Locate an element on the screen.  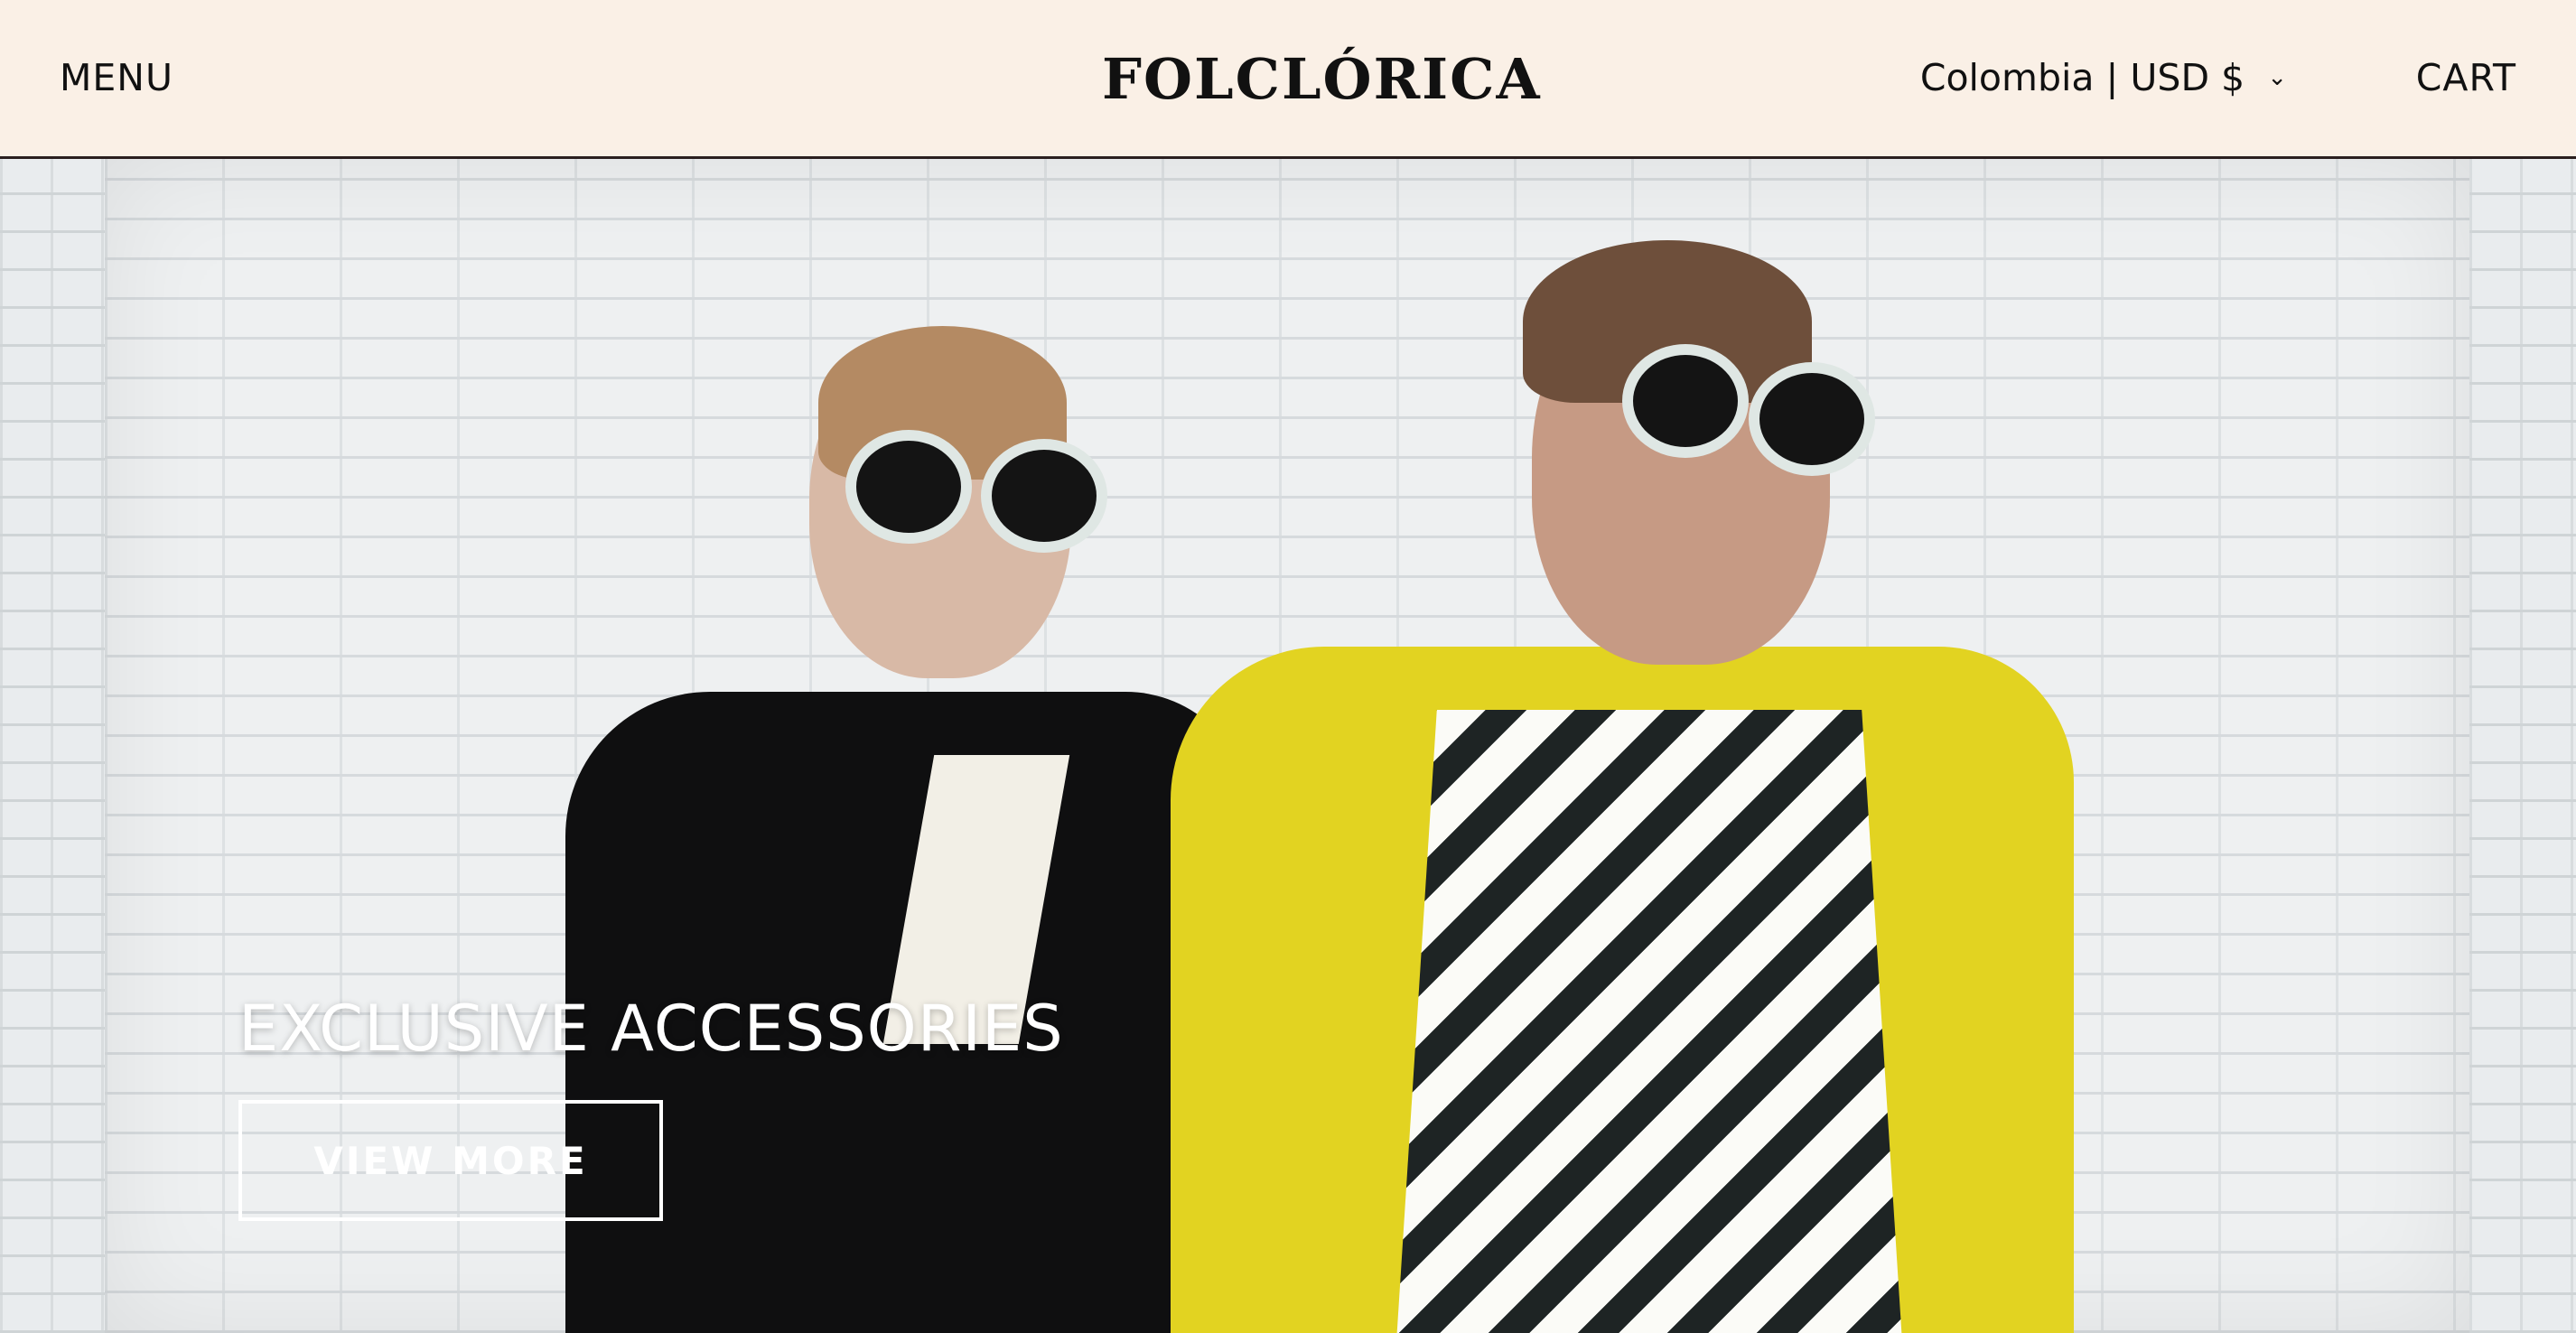
model-right-patterned-dress is located at coordinates (1649, 1021).